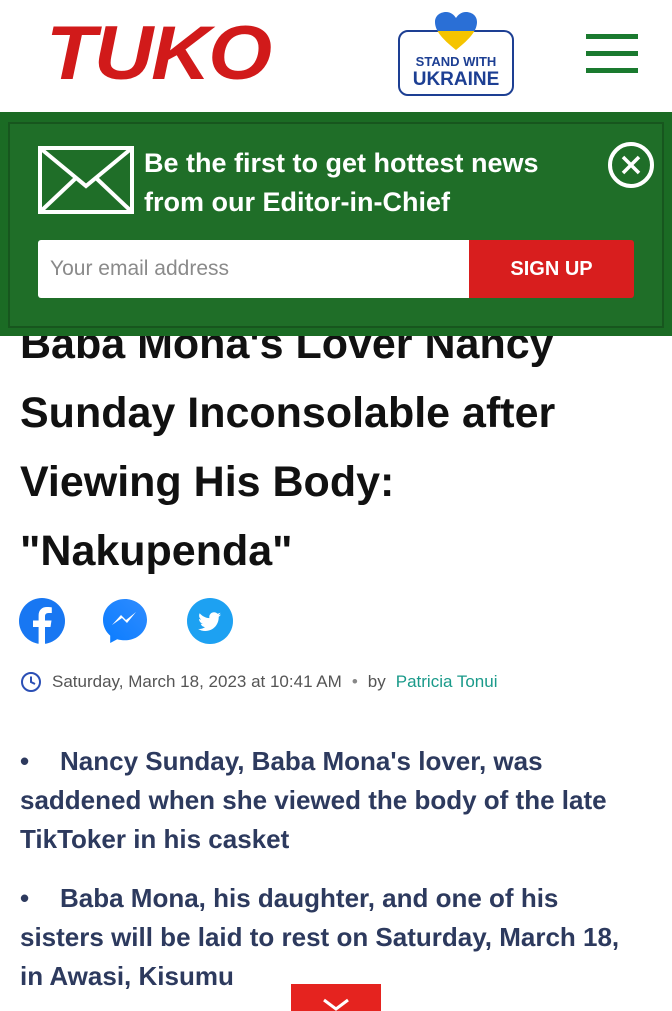 Image resolution: width=672 pixels, height=1011 pixels. What do you see at coordinates (31, 682) in the screenshot?
I see `clock-icon` at bounding box center [31, 682].